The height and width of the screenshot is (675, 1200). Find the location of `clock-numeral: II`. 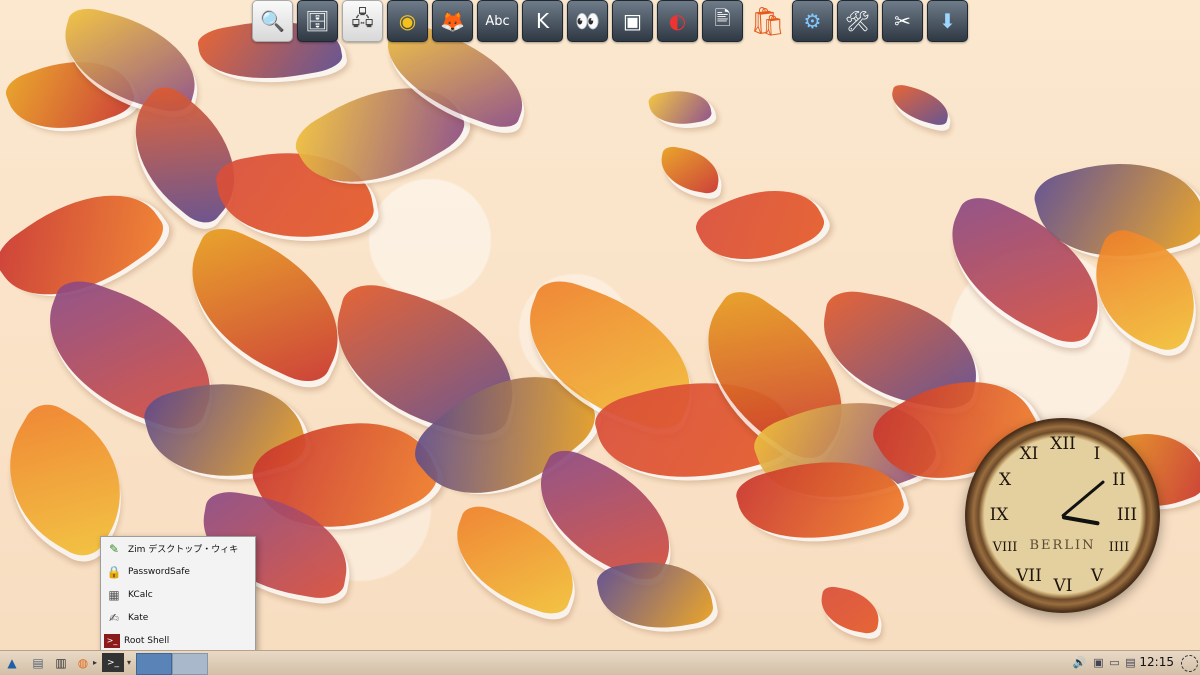

clock-numeral: II is located at coordinates (1119, 480).